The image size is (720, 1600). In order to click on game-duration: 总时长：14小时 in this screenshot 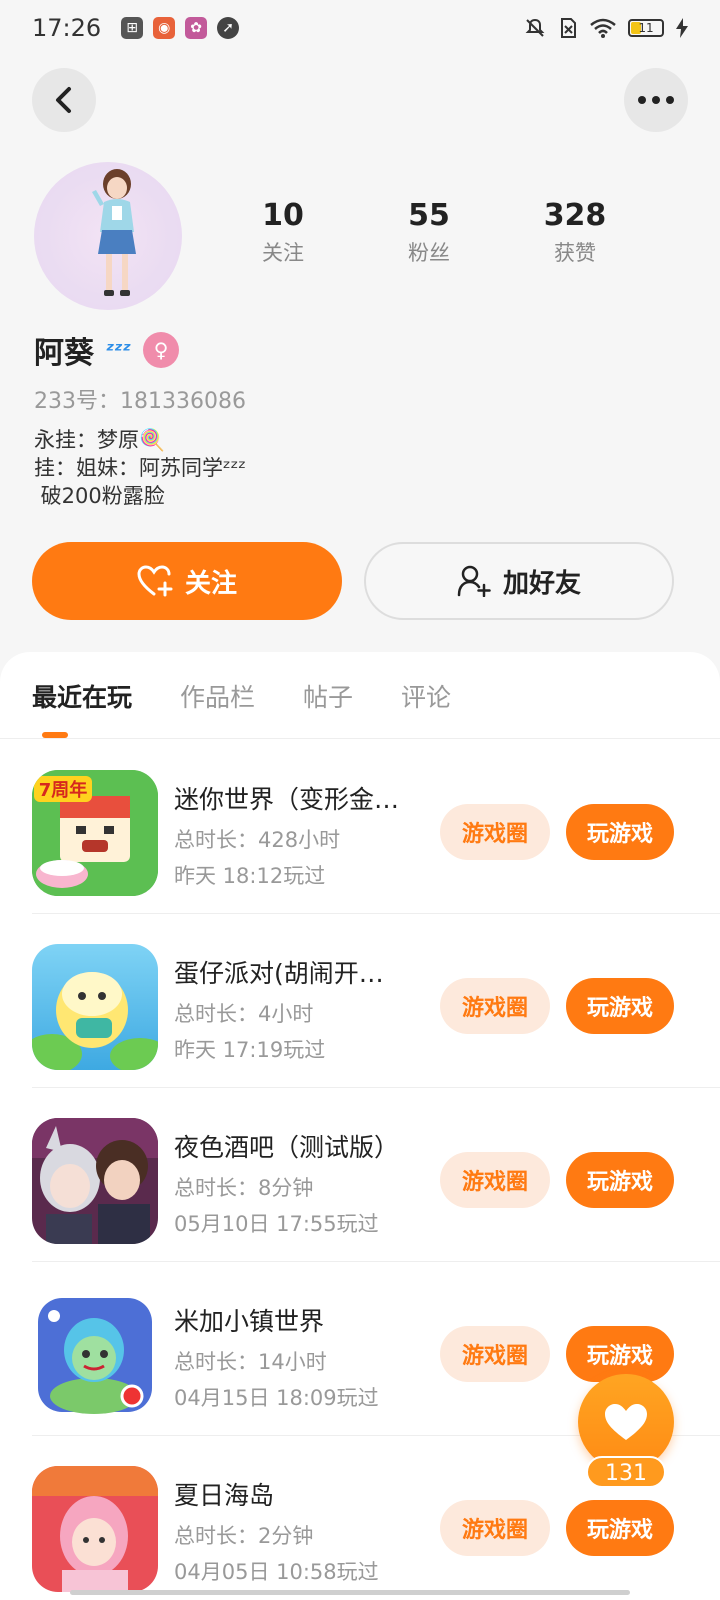, I will do `click(250, 1362)`.